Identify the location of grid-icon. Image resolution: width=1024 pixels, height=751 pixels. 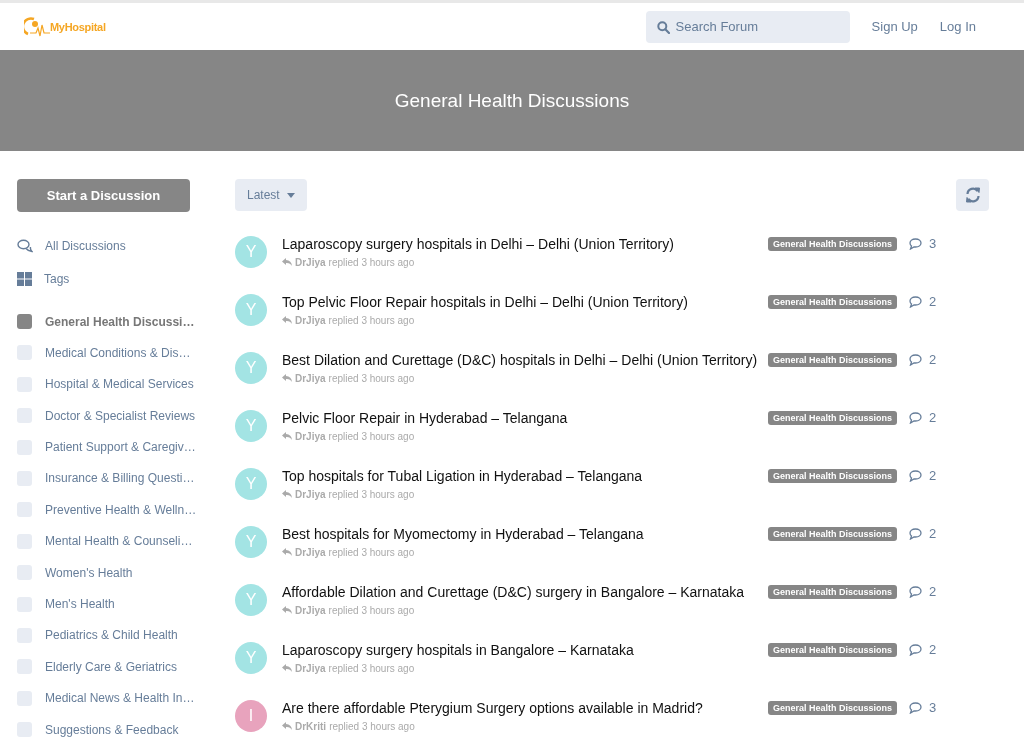
(24, 278).